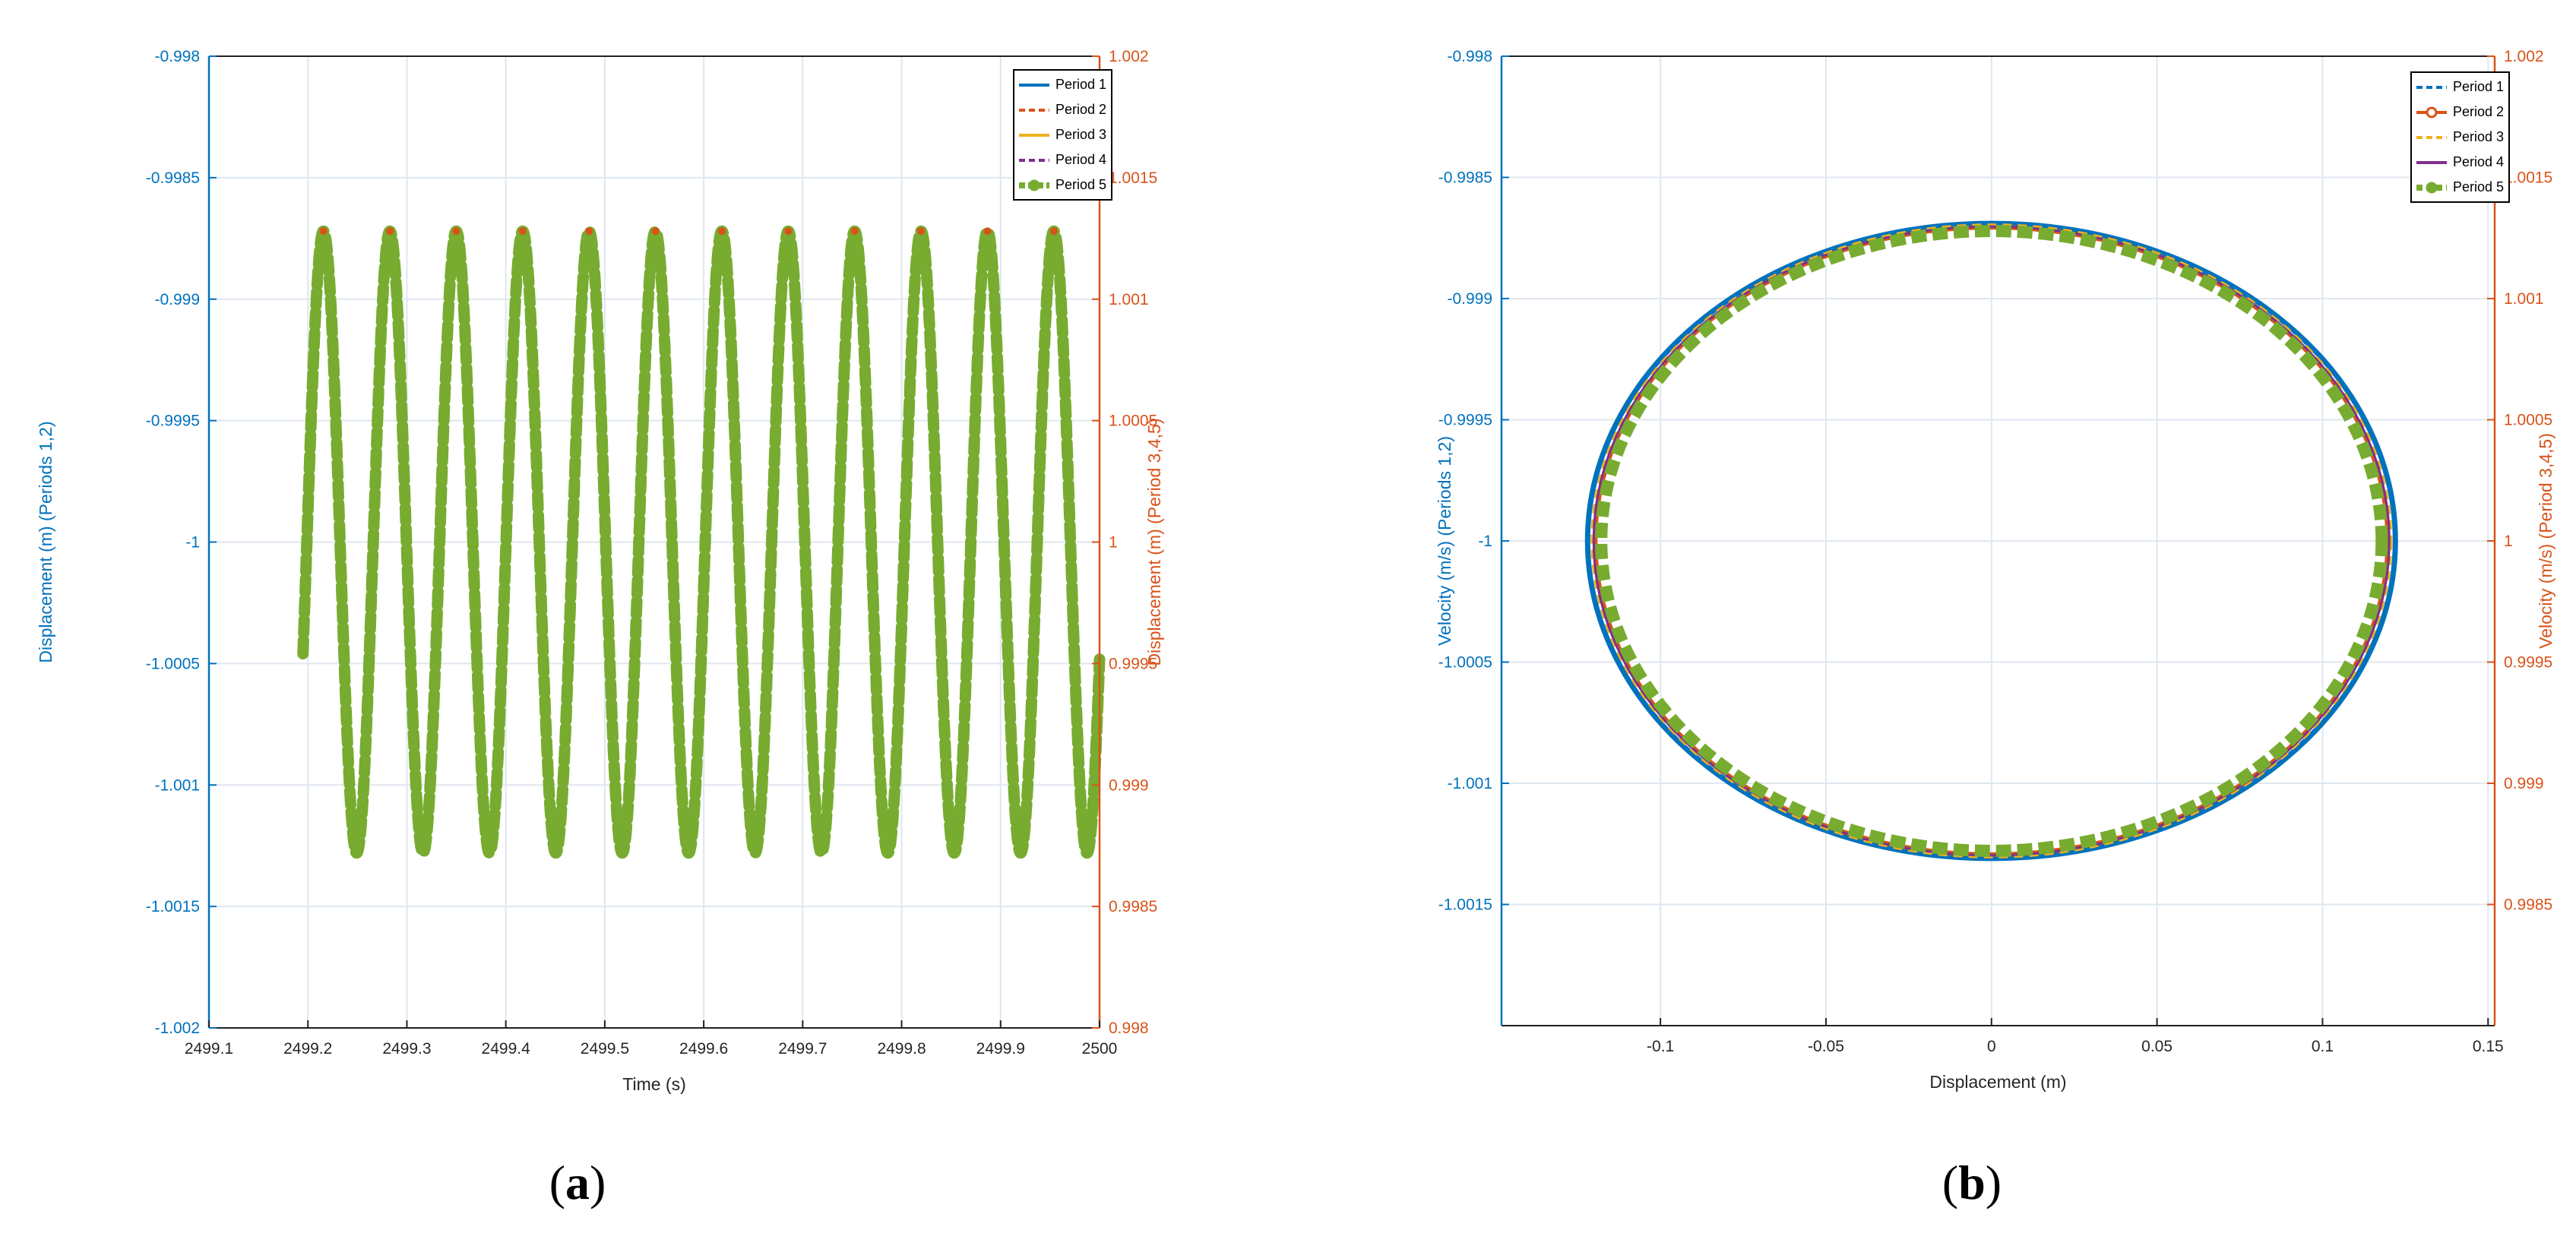  Describe the element at coordinates (45, 541) in the screenshot. I see `y-axis-label-left: Displacement (m) (Periods 1,2)` at that location.